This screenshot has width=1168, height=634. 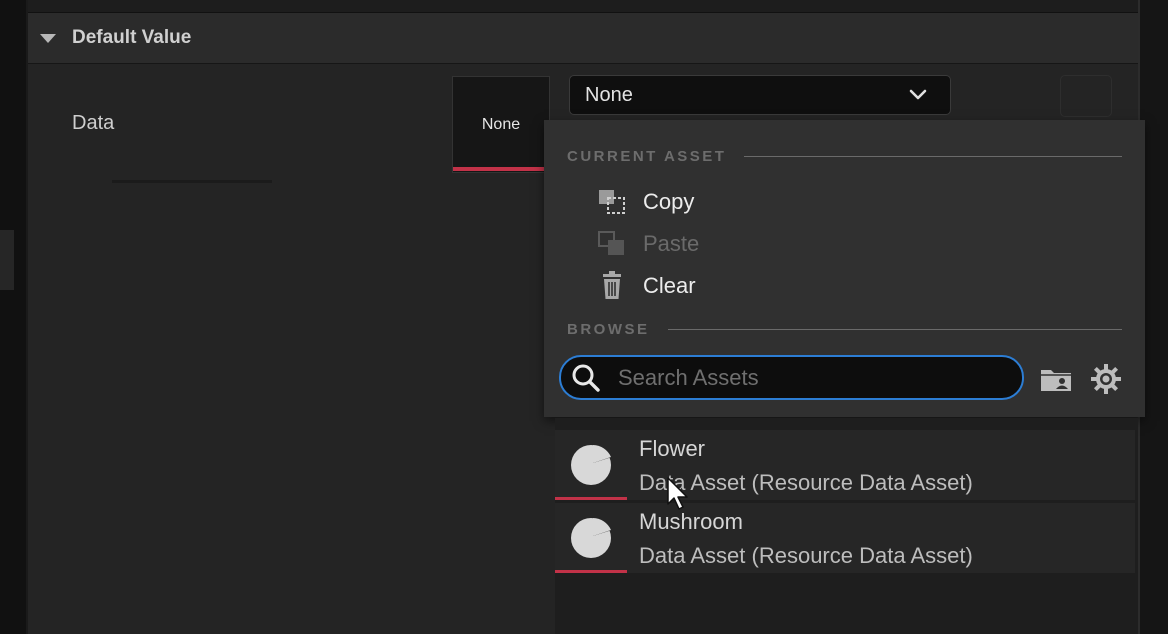 What do you see at coordinates (132, 37) in the screenshot?
I see `section-title: Default Value` at bounding box center [132, 37].